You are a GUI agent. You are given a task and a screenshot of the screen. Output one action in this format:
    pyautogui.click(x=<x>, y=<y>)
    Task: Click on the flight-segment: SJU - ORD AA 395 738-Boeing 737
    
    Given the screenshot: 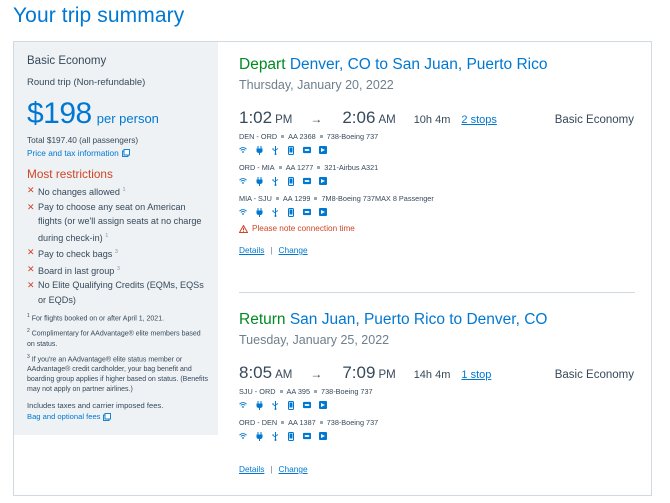 What is the action you would take?
    pyautogui.click(x=306, y=391)
    